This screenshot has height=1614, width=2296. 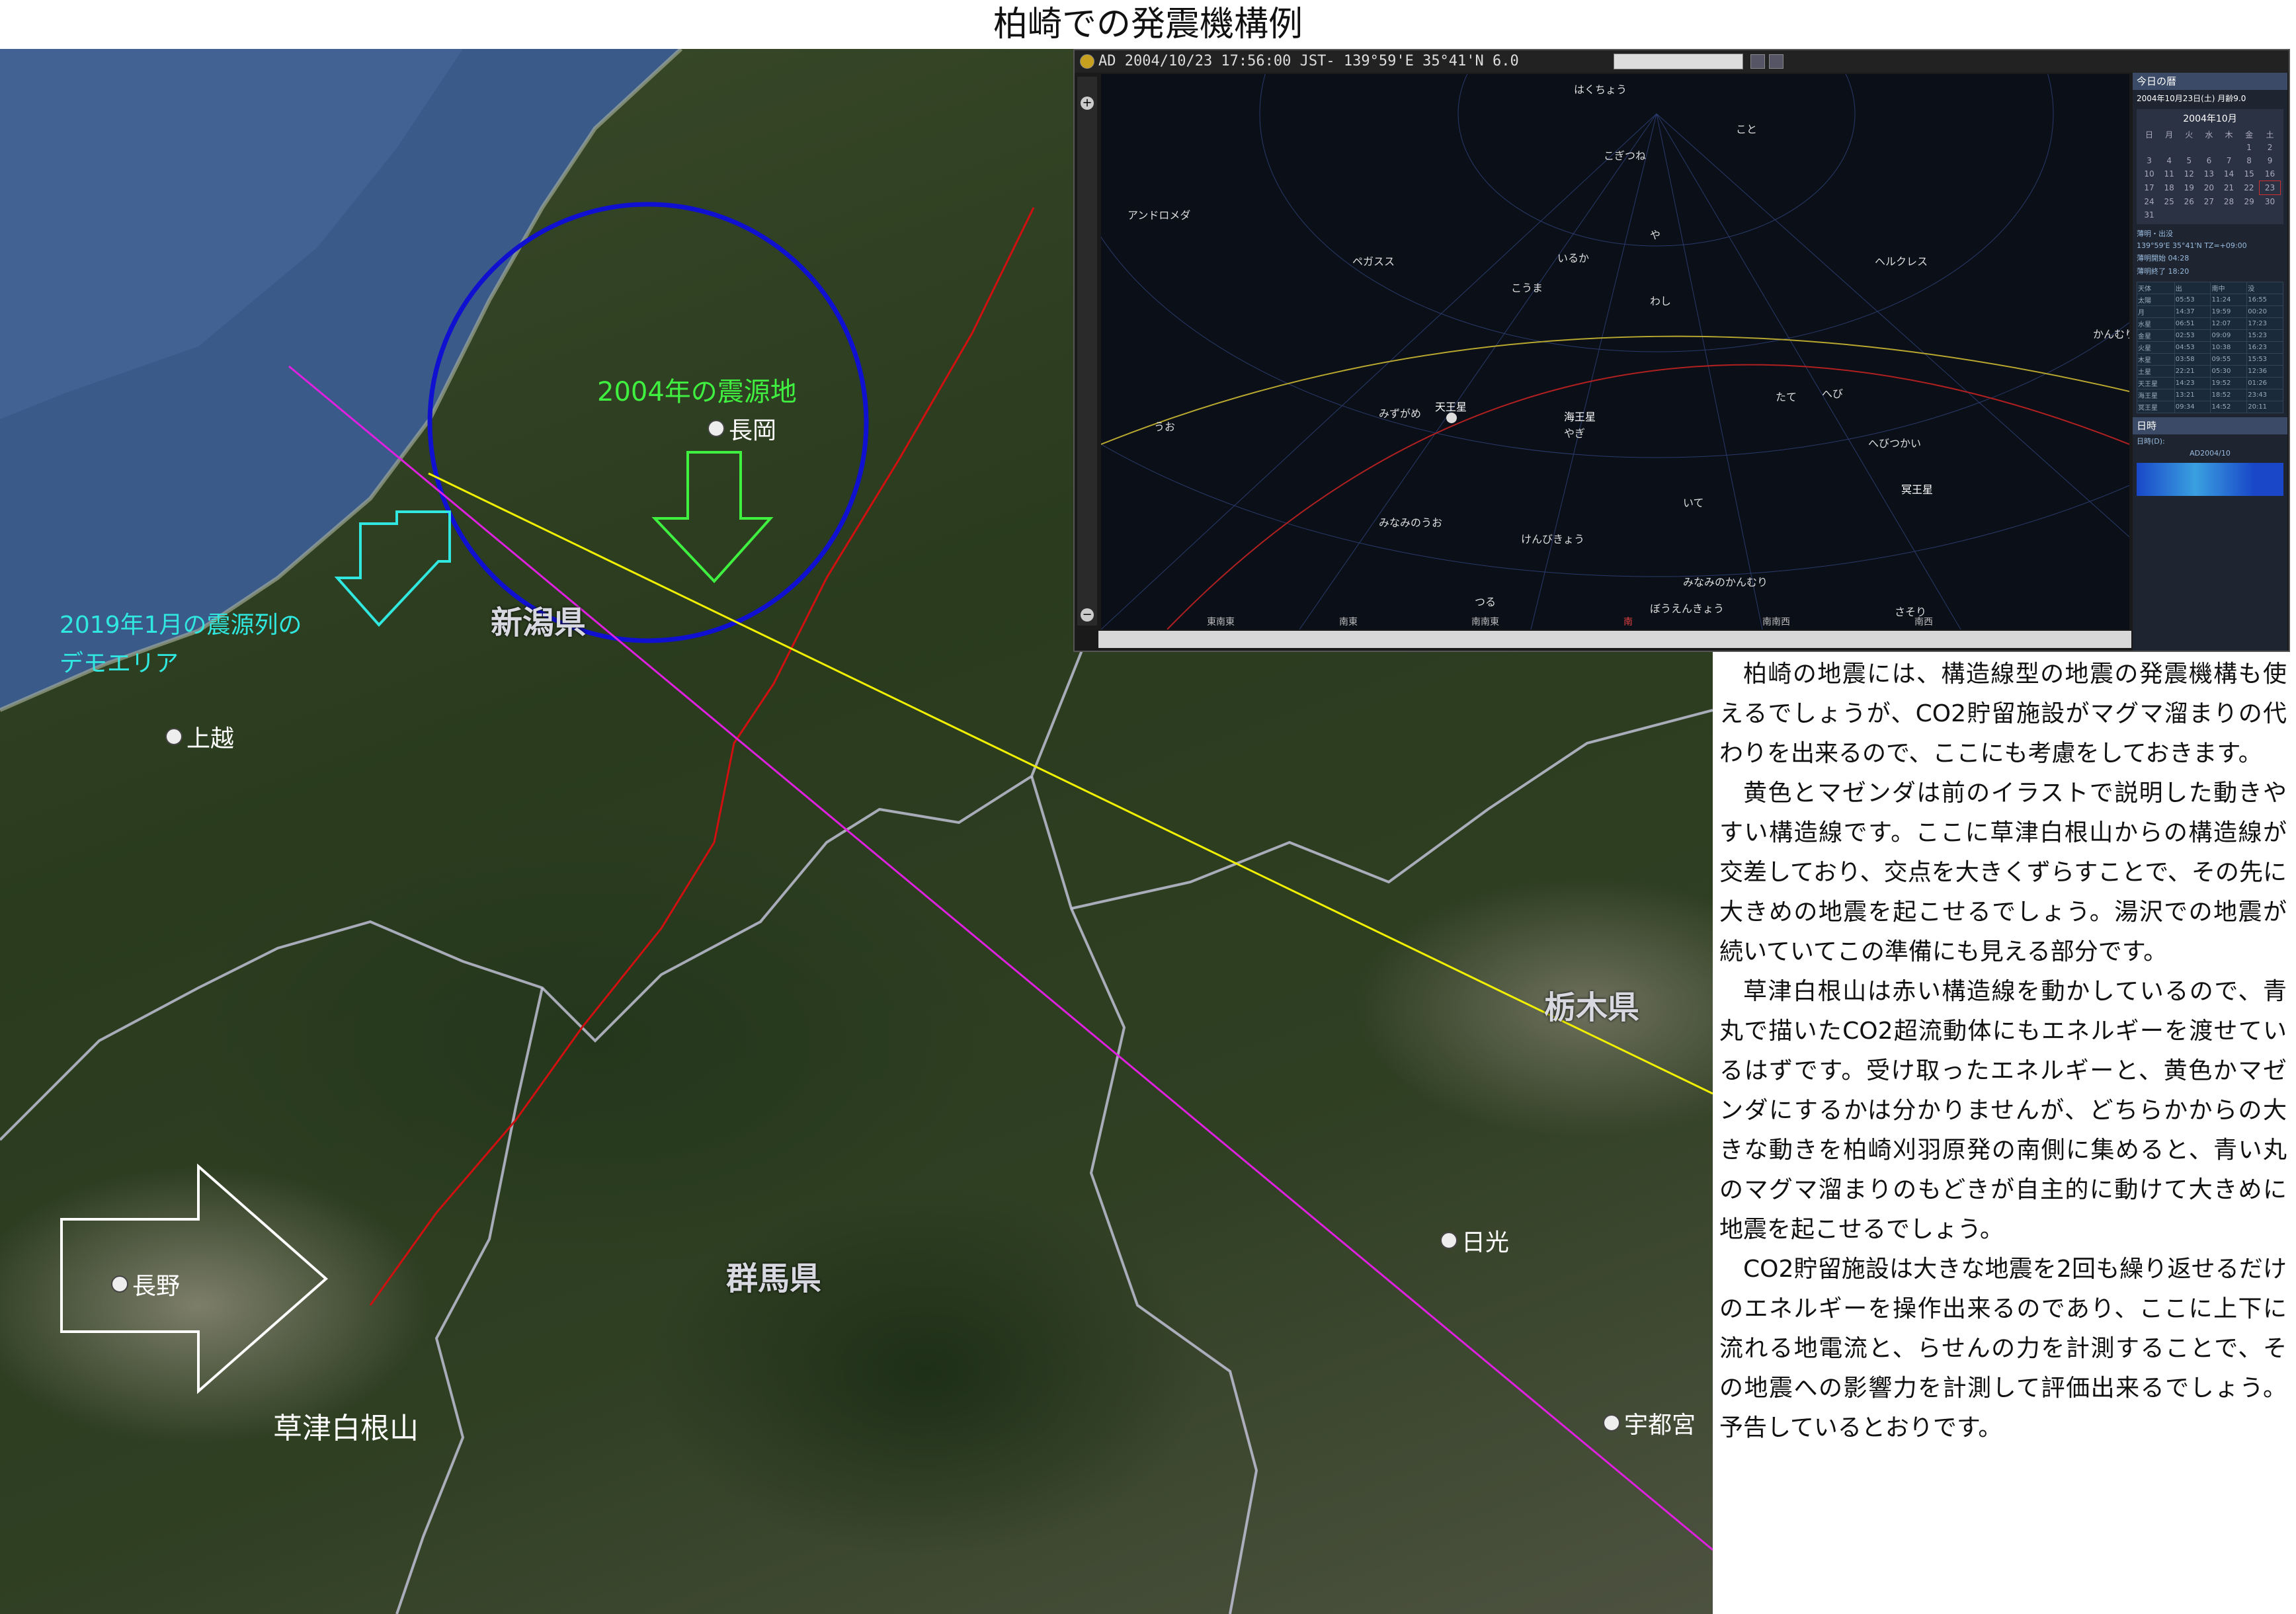 What do you see at coordinates (2229, 407) in the screenshot?
I see `rs-cell: 14:52` at bounding box center [2229, 407].